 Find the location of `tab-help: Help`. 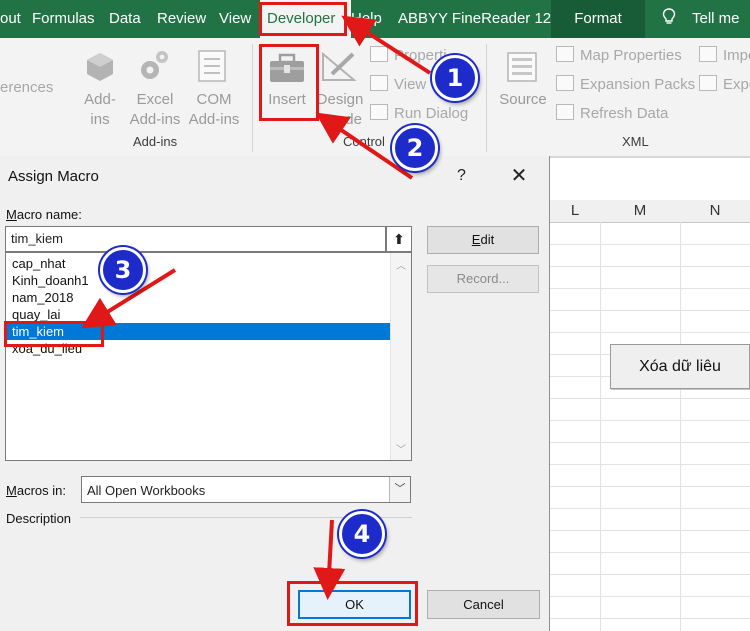

tab-help: Help is located at coordinates (366, 19).